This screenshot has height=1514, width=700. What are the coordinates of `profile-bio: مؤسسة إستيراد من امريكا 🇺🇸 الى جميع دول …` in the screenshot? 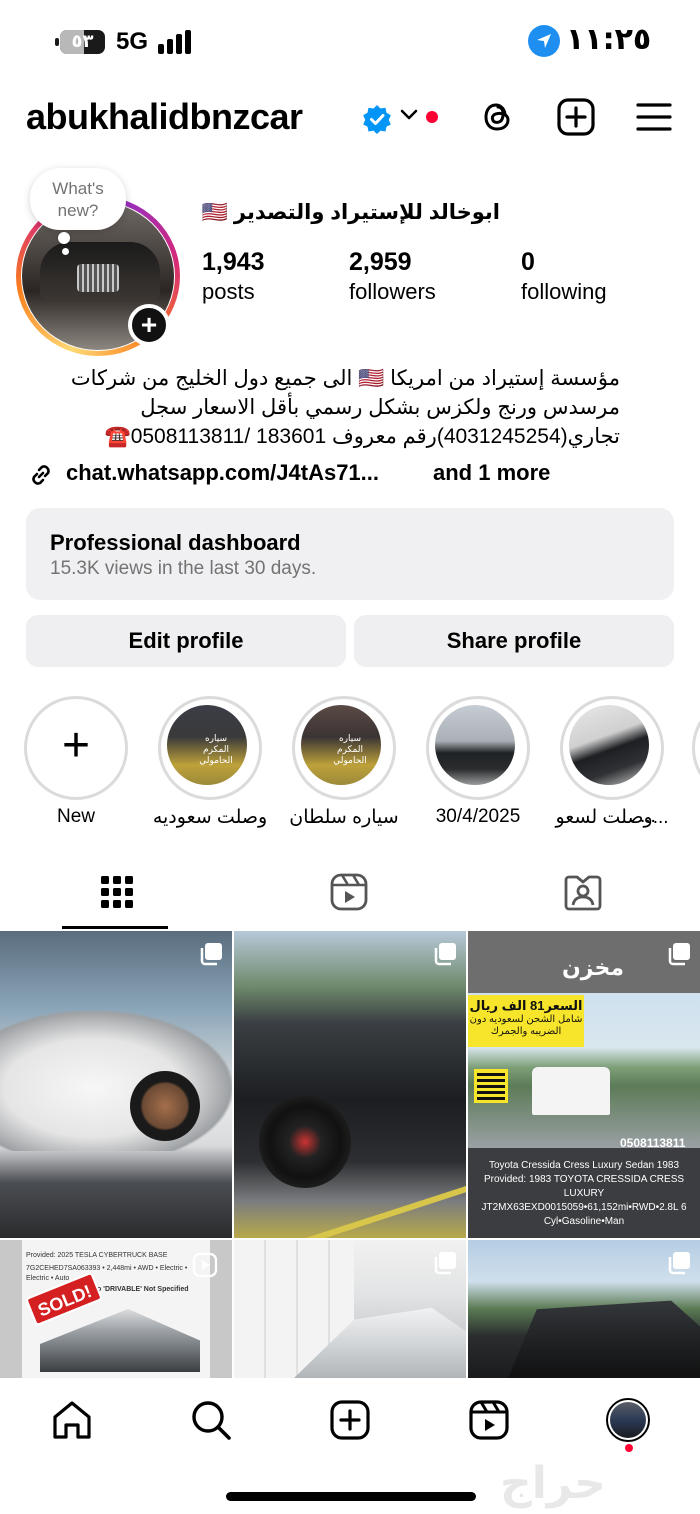 It's located at (323, 407).